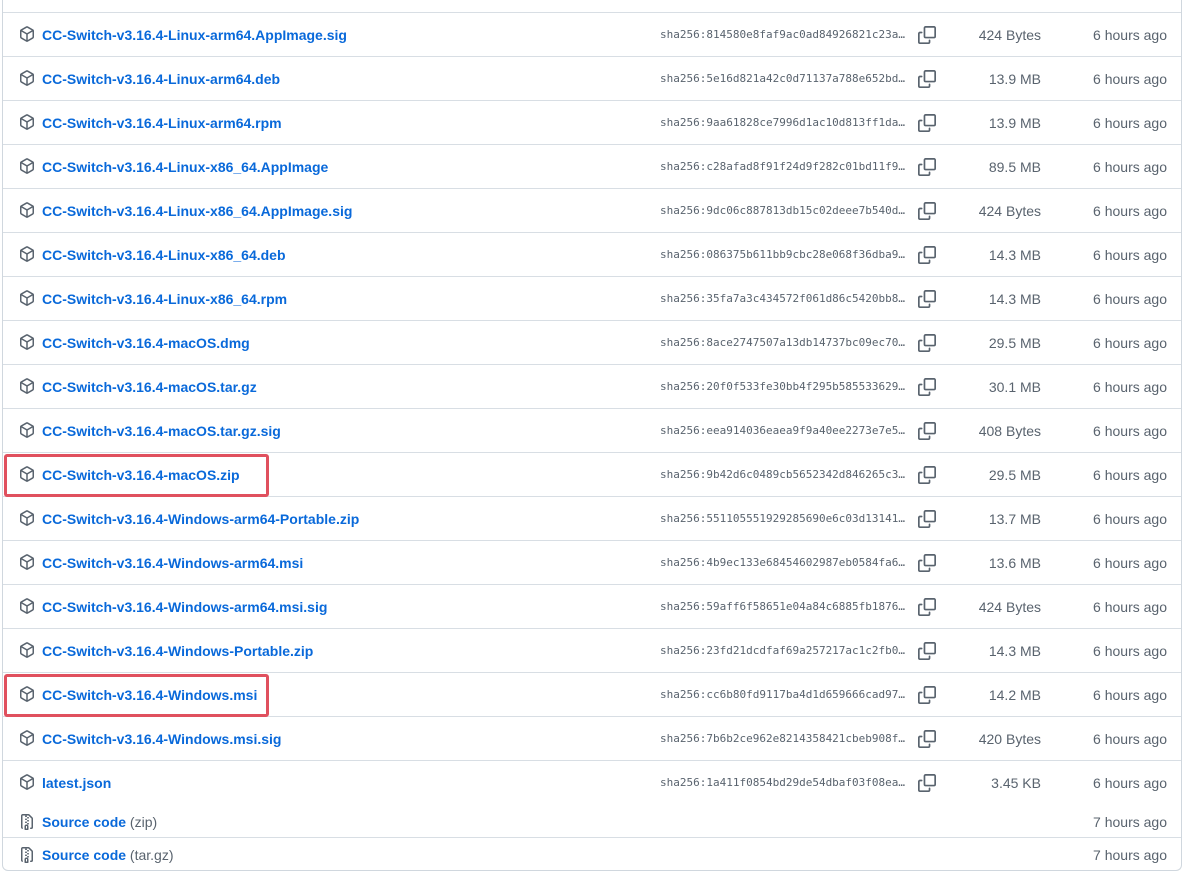  Describe the element at coordinates (592, 821) in the screenshot. I see `source-code-row: Source code (zip) 7 hours ago` at that location.